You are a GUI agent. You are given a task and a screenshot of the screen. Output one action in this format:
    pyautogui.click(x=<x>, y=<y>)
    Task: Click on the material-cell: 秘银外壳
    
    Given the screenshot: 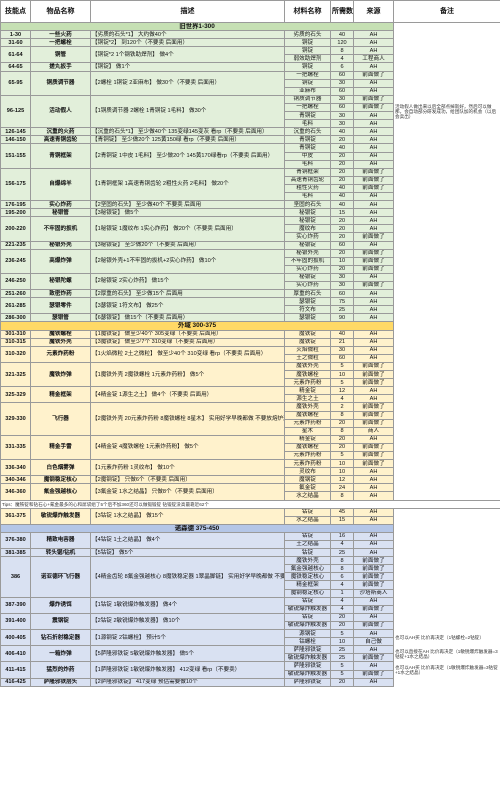 What is the action you would take?
    pyautogui.click(x=307, y=253)
    